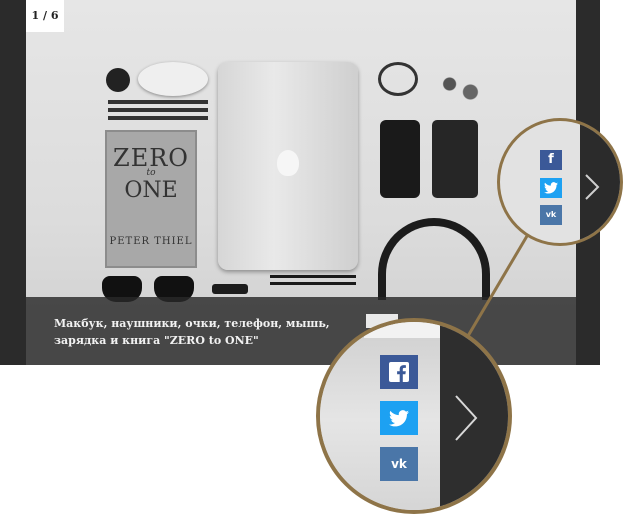  I want to click on book: ZERO to ONE PETER THIEL, so click(151, 199).